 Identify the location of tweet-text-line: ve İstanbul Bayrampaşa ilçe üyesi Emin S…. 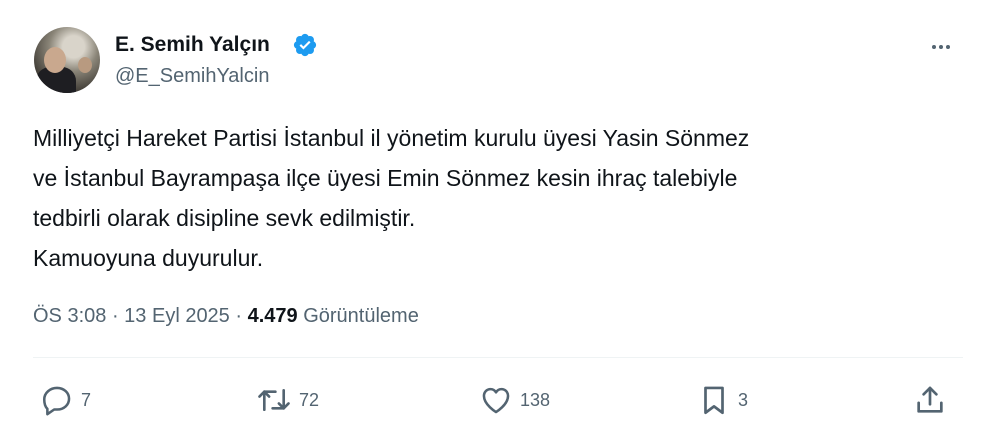
(385, 178).